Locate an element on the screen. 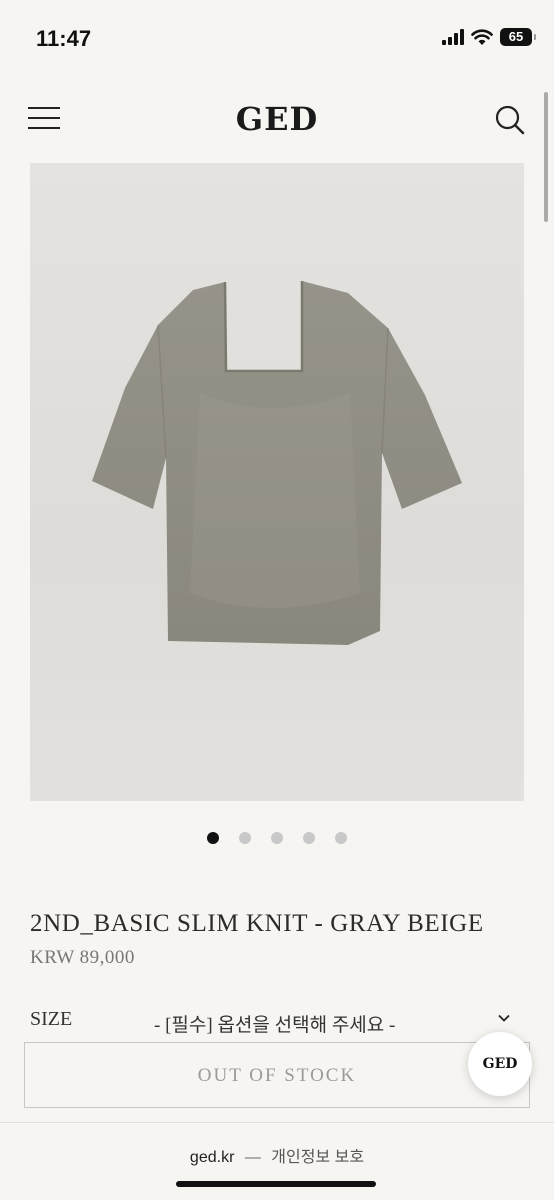 This screenshot has width=554, height=1200. search-icon is located at coordinates (510, 120).